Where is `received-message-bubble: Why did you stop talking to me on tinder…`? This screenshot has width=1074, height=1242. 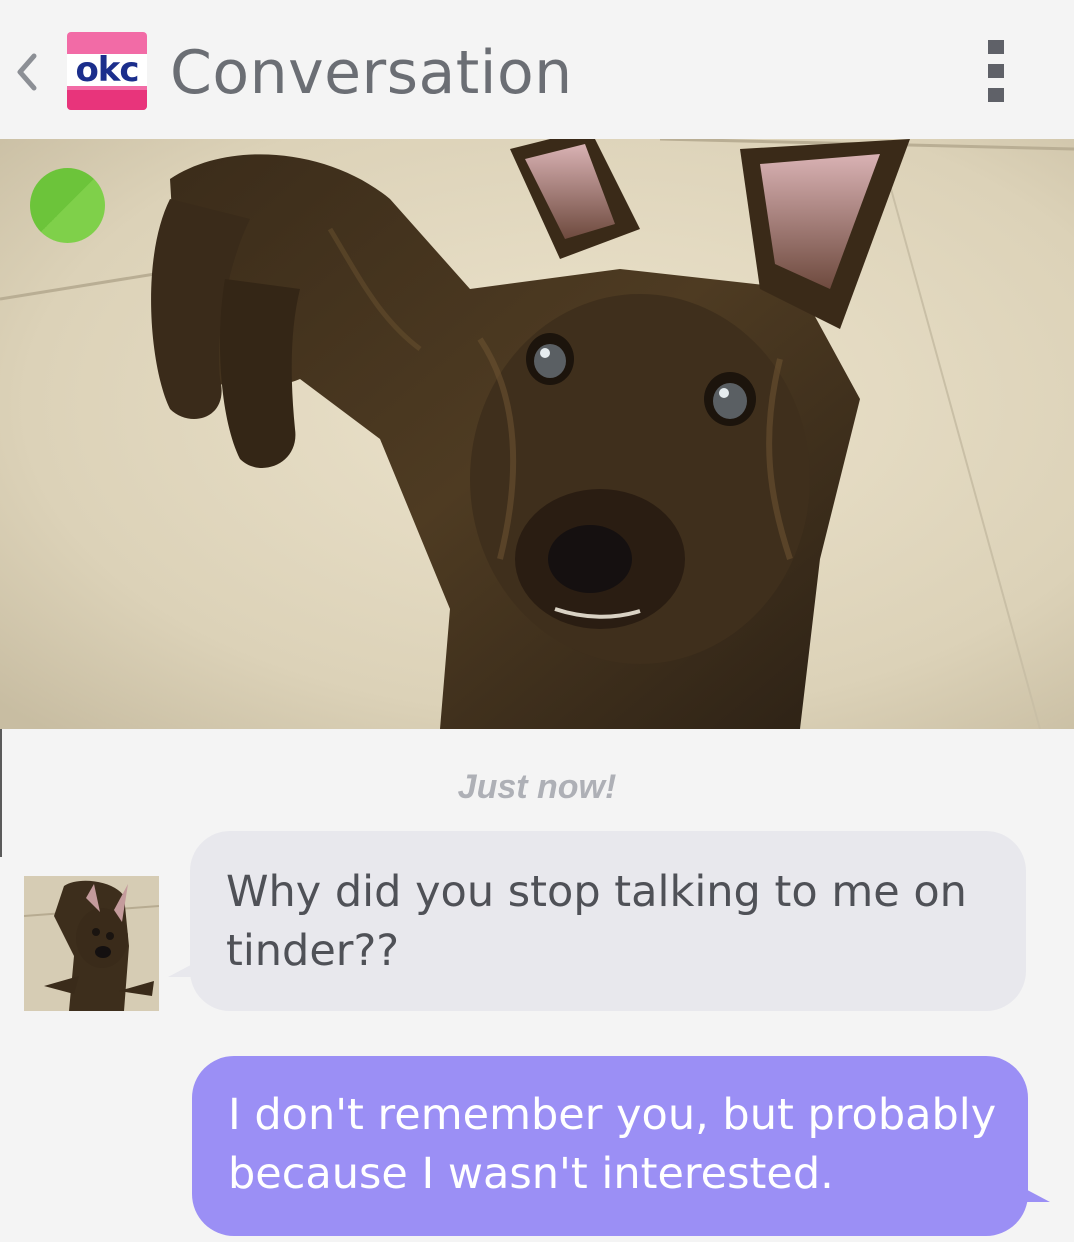 received-message-bubble: Why did you stop talking to me on tinder… is located at coordinates (597, 921).